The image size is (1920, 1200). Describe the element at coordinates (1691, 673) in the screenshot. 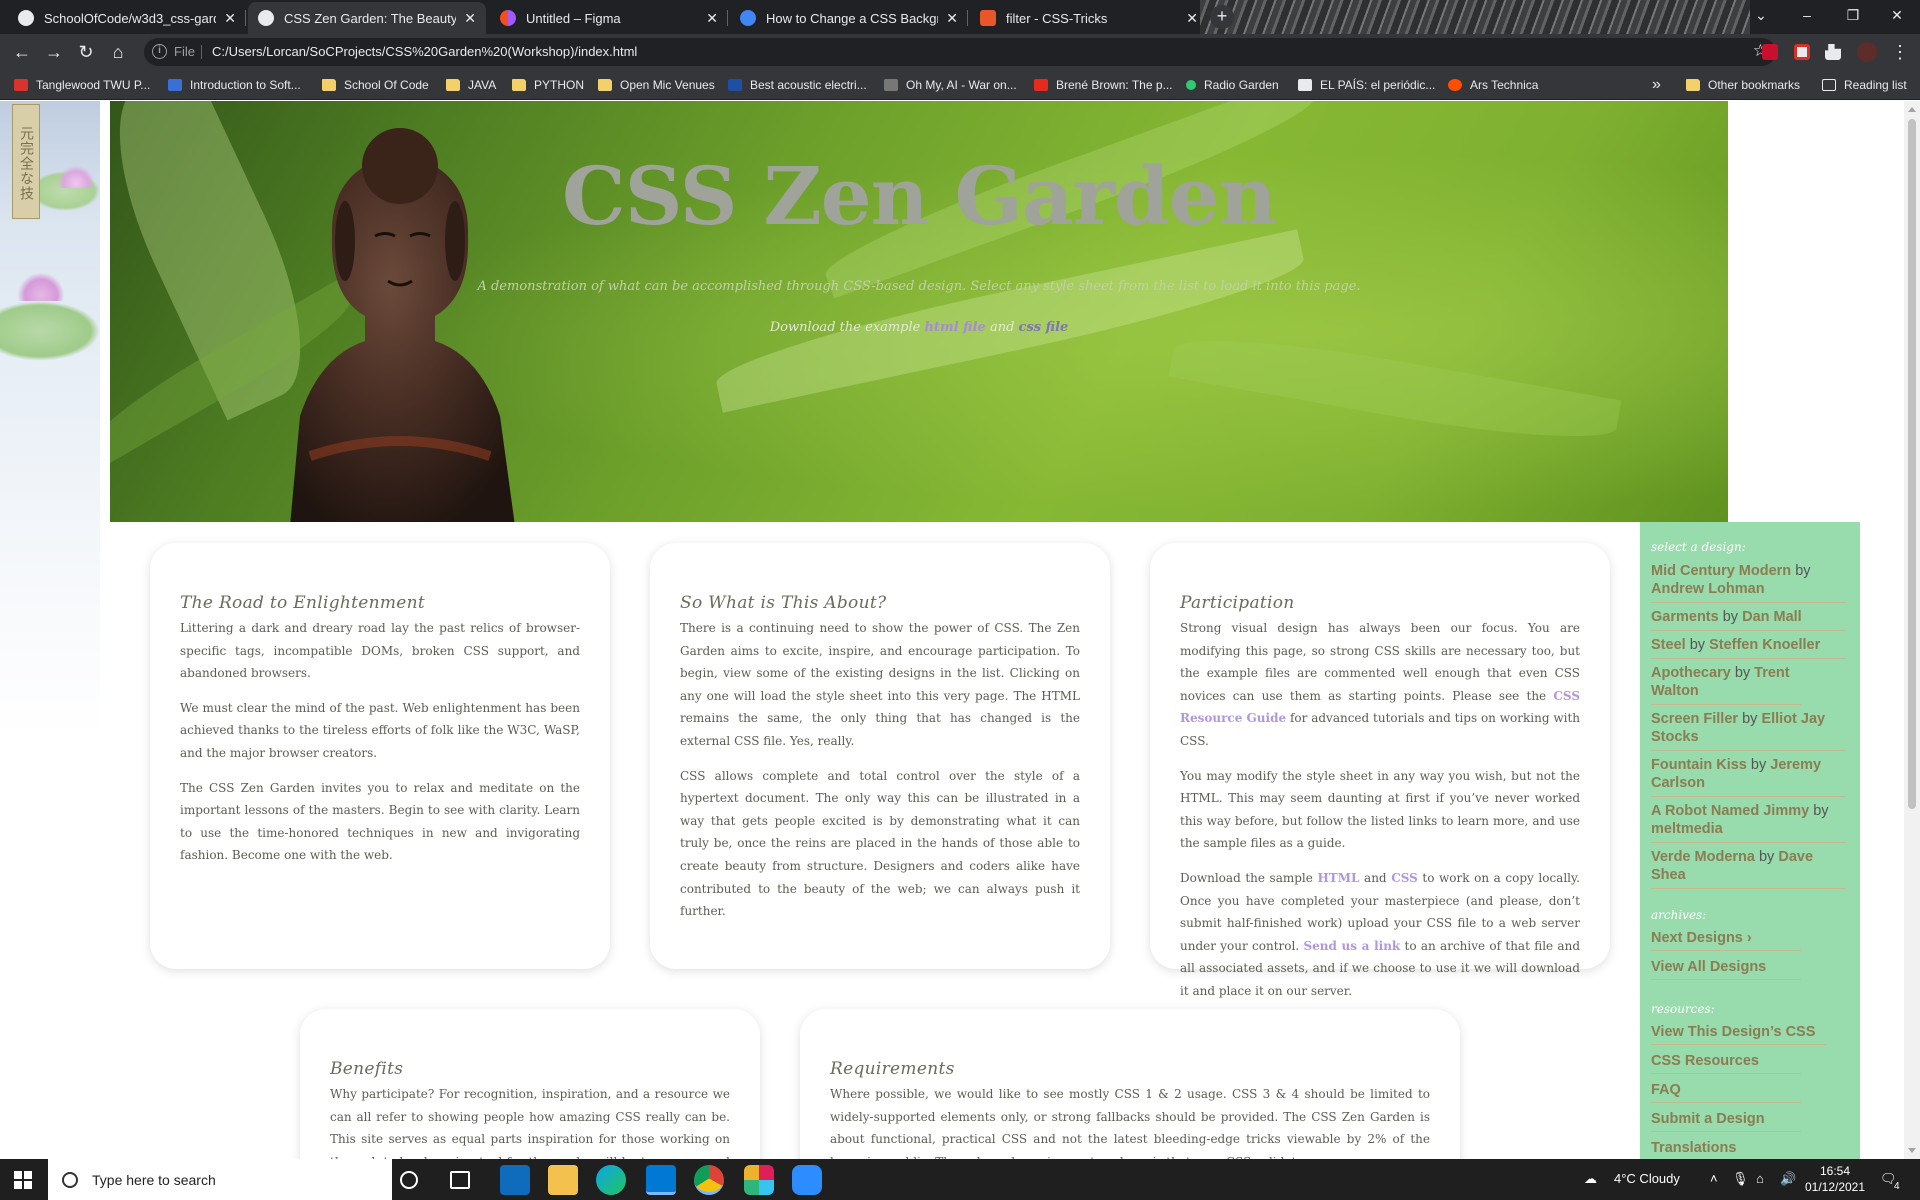

I see `design-name: Apothecary` at that location.